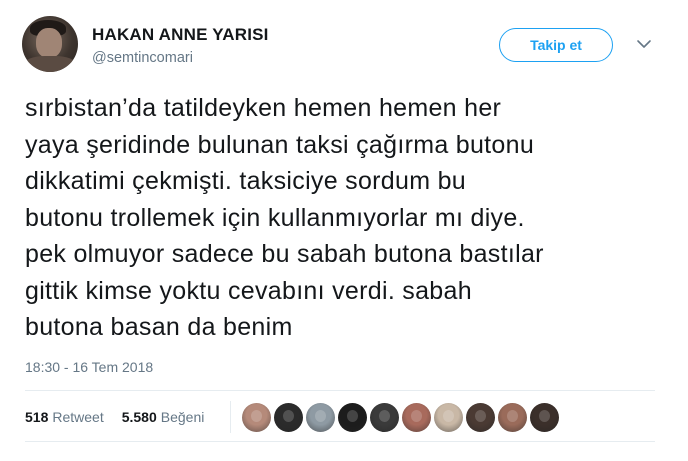 This screenshot has height=461, width=688. What do you see at coordinates (556, 45) in the screenshot?
I see `follow-button: Takip et` at bounding box center [556, 45].